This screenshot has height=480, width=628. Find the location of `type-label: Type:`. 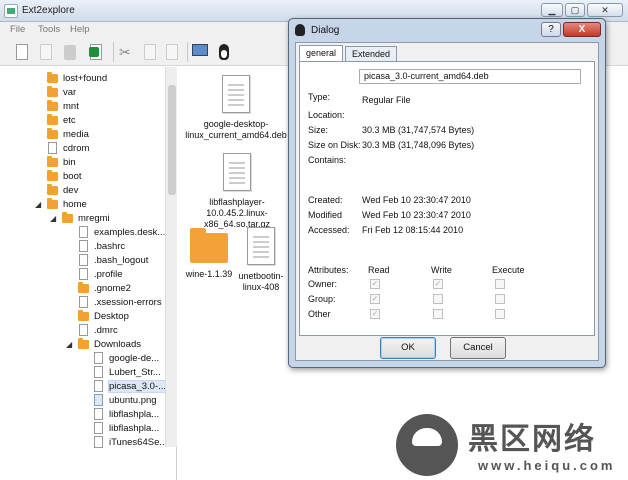

type-label: Type: is located at coordinates (319, 97).